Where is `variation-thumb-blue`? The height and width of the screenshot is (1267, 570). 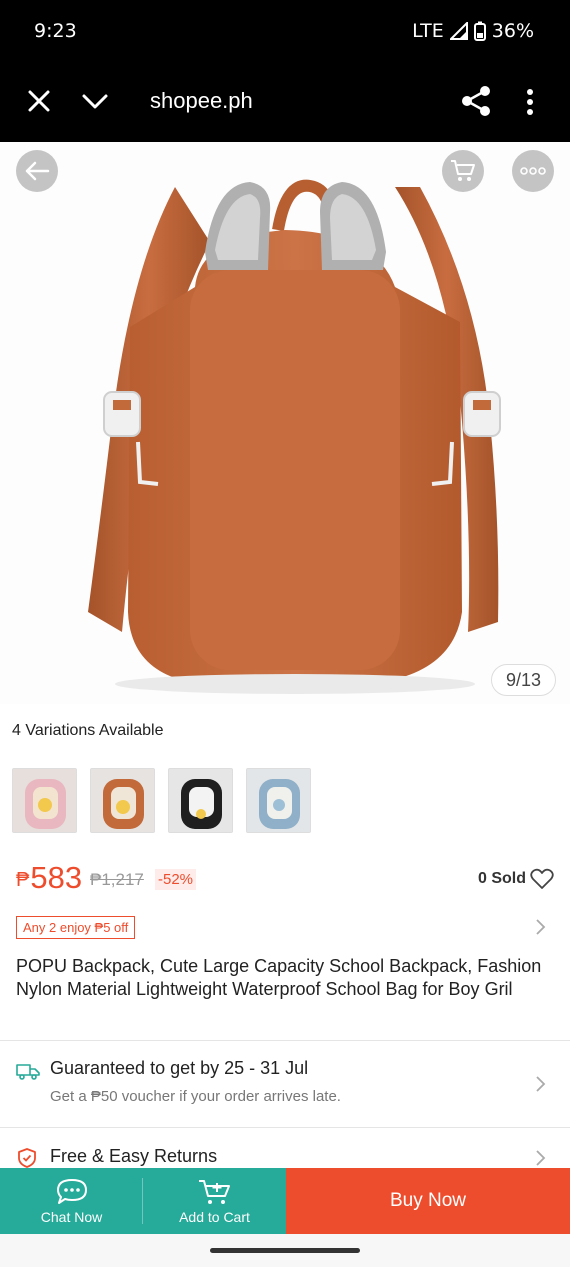
variation-thumb-blue is located at coordinates (278, 800).